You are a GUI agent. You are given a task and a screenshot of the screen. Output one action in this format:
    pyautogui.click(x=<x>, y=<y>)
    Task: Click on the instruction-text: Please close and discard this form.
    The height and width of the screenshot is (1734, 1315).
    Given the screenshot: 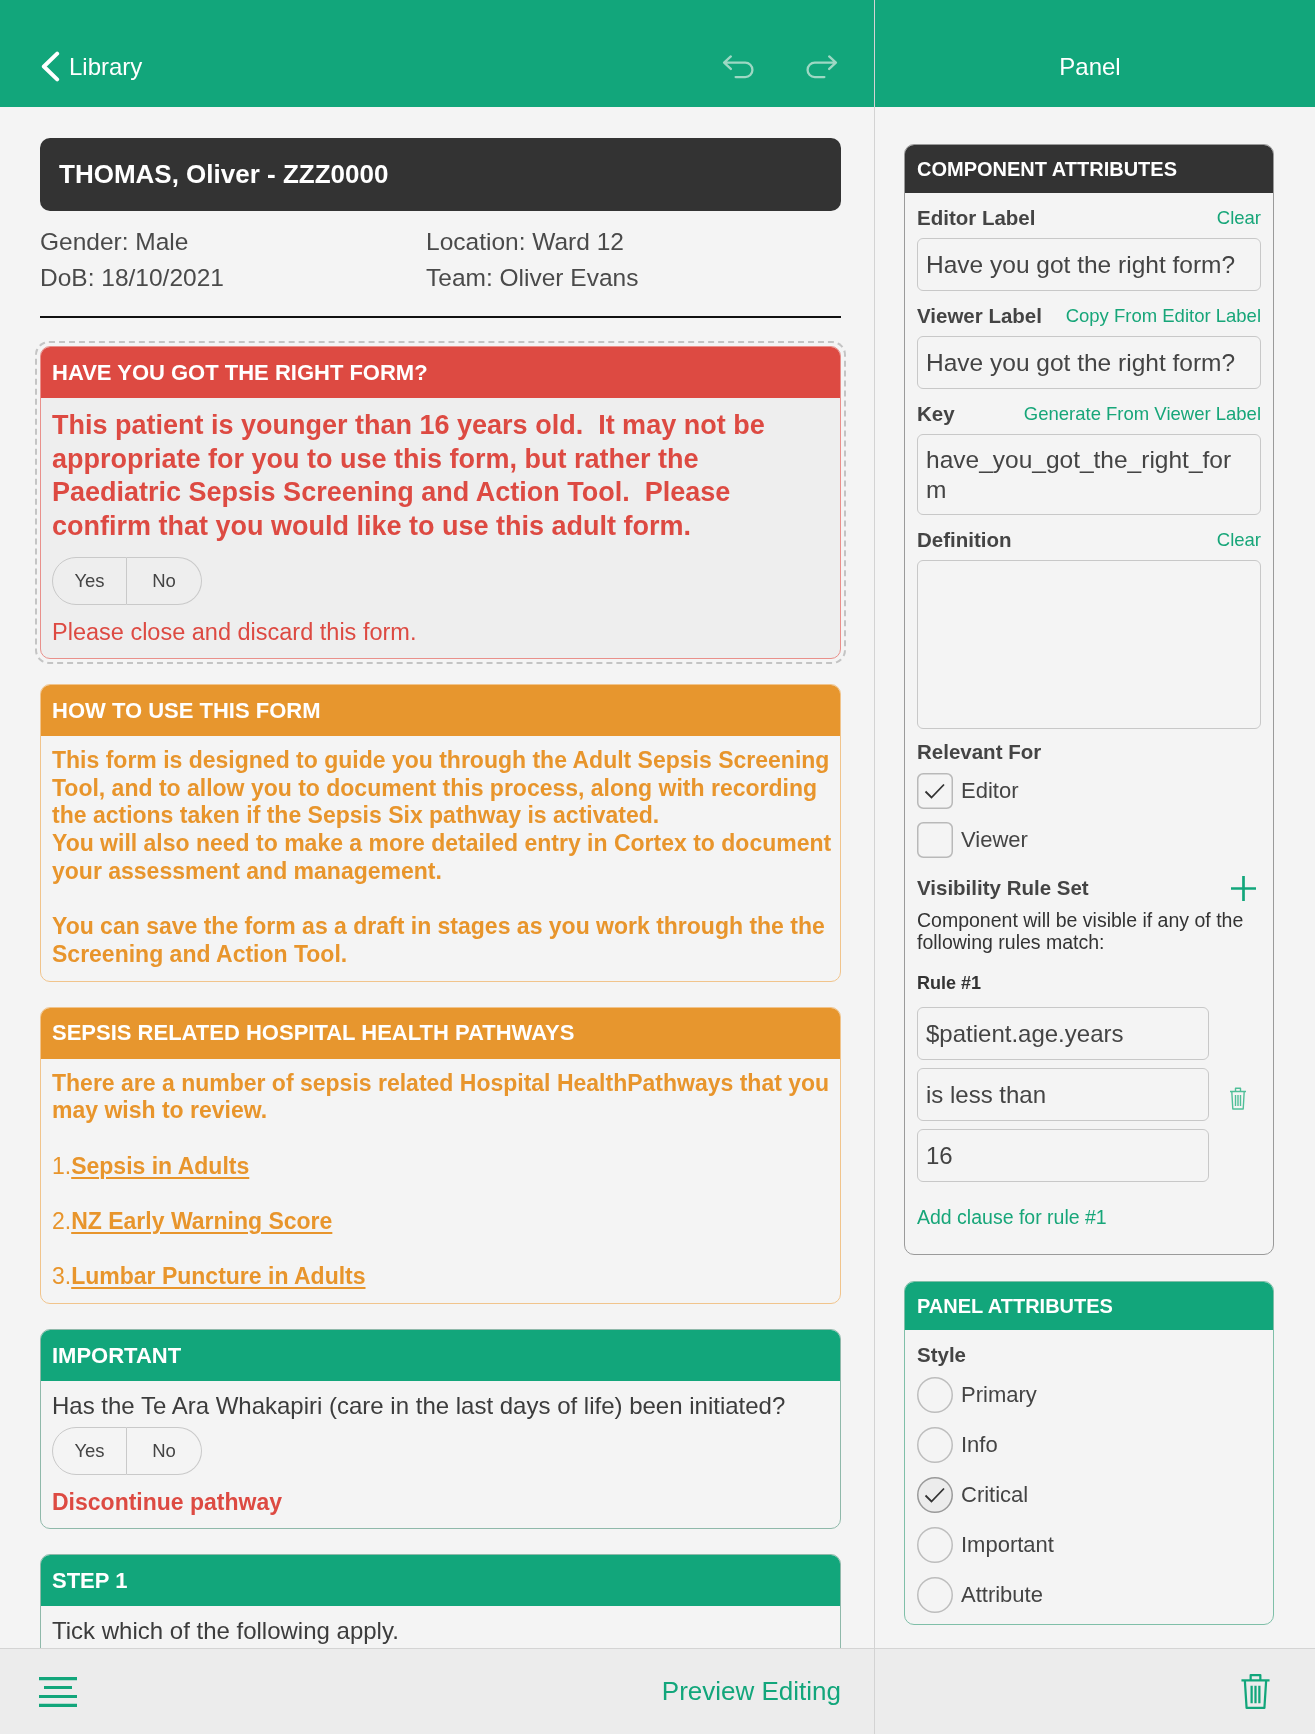 What is the action you would take?
    pyautogui.click(x=235, y=632)
    